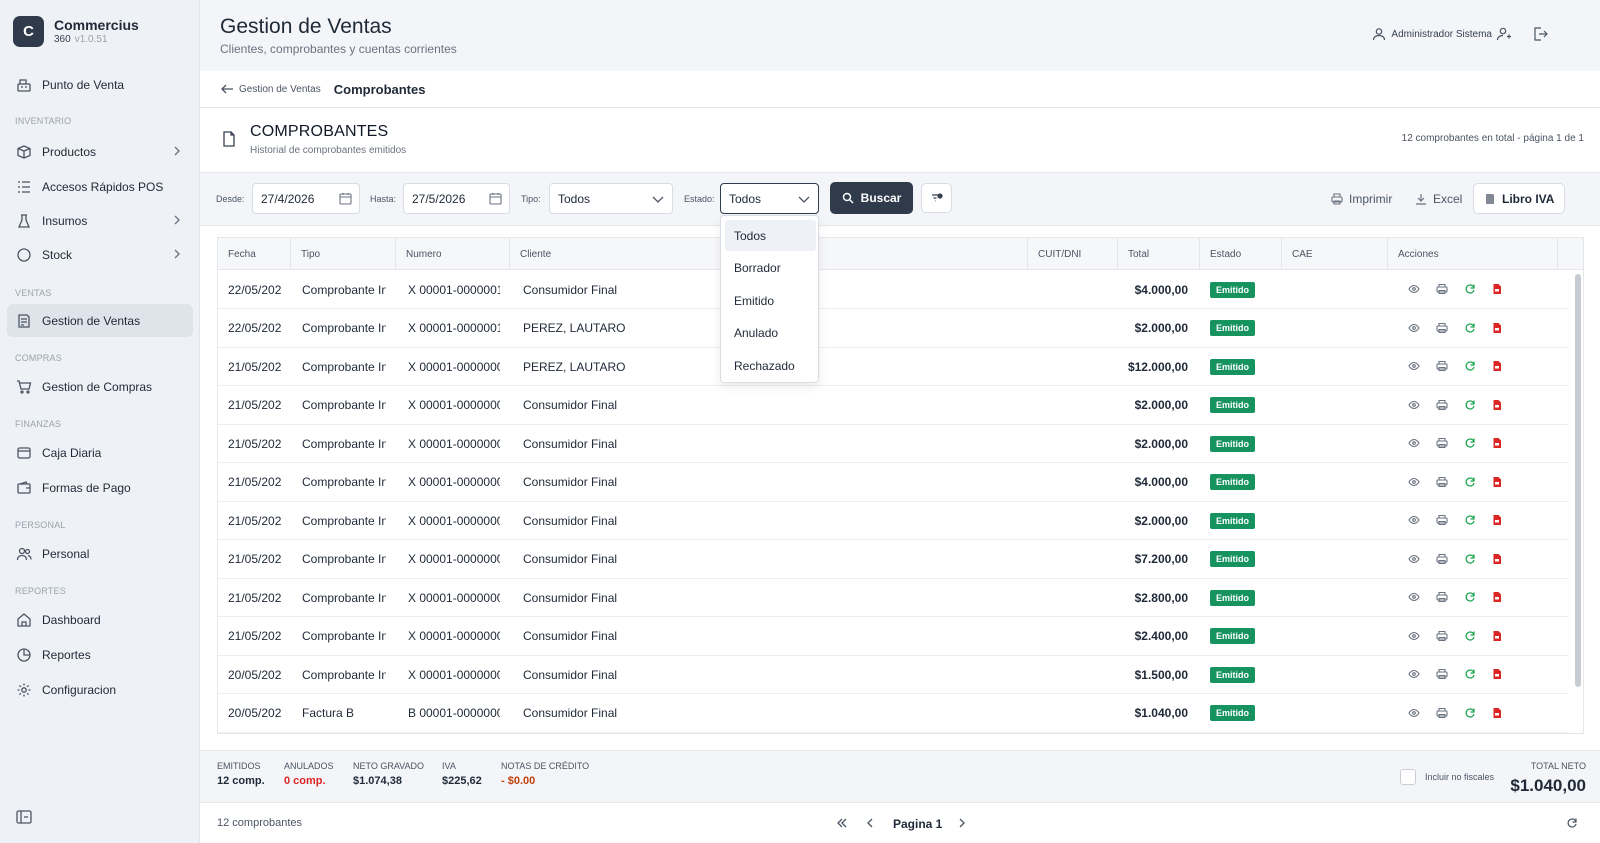 Image resolution: width=1600 pixels, height=843 pixels. What do you see at coordinates (1408, 777) in the screenshot?
I see `incluir-no-fiscales-checkbox` at bounding box center [1408, 777].